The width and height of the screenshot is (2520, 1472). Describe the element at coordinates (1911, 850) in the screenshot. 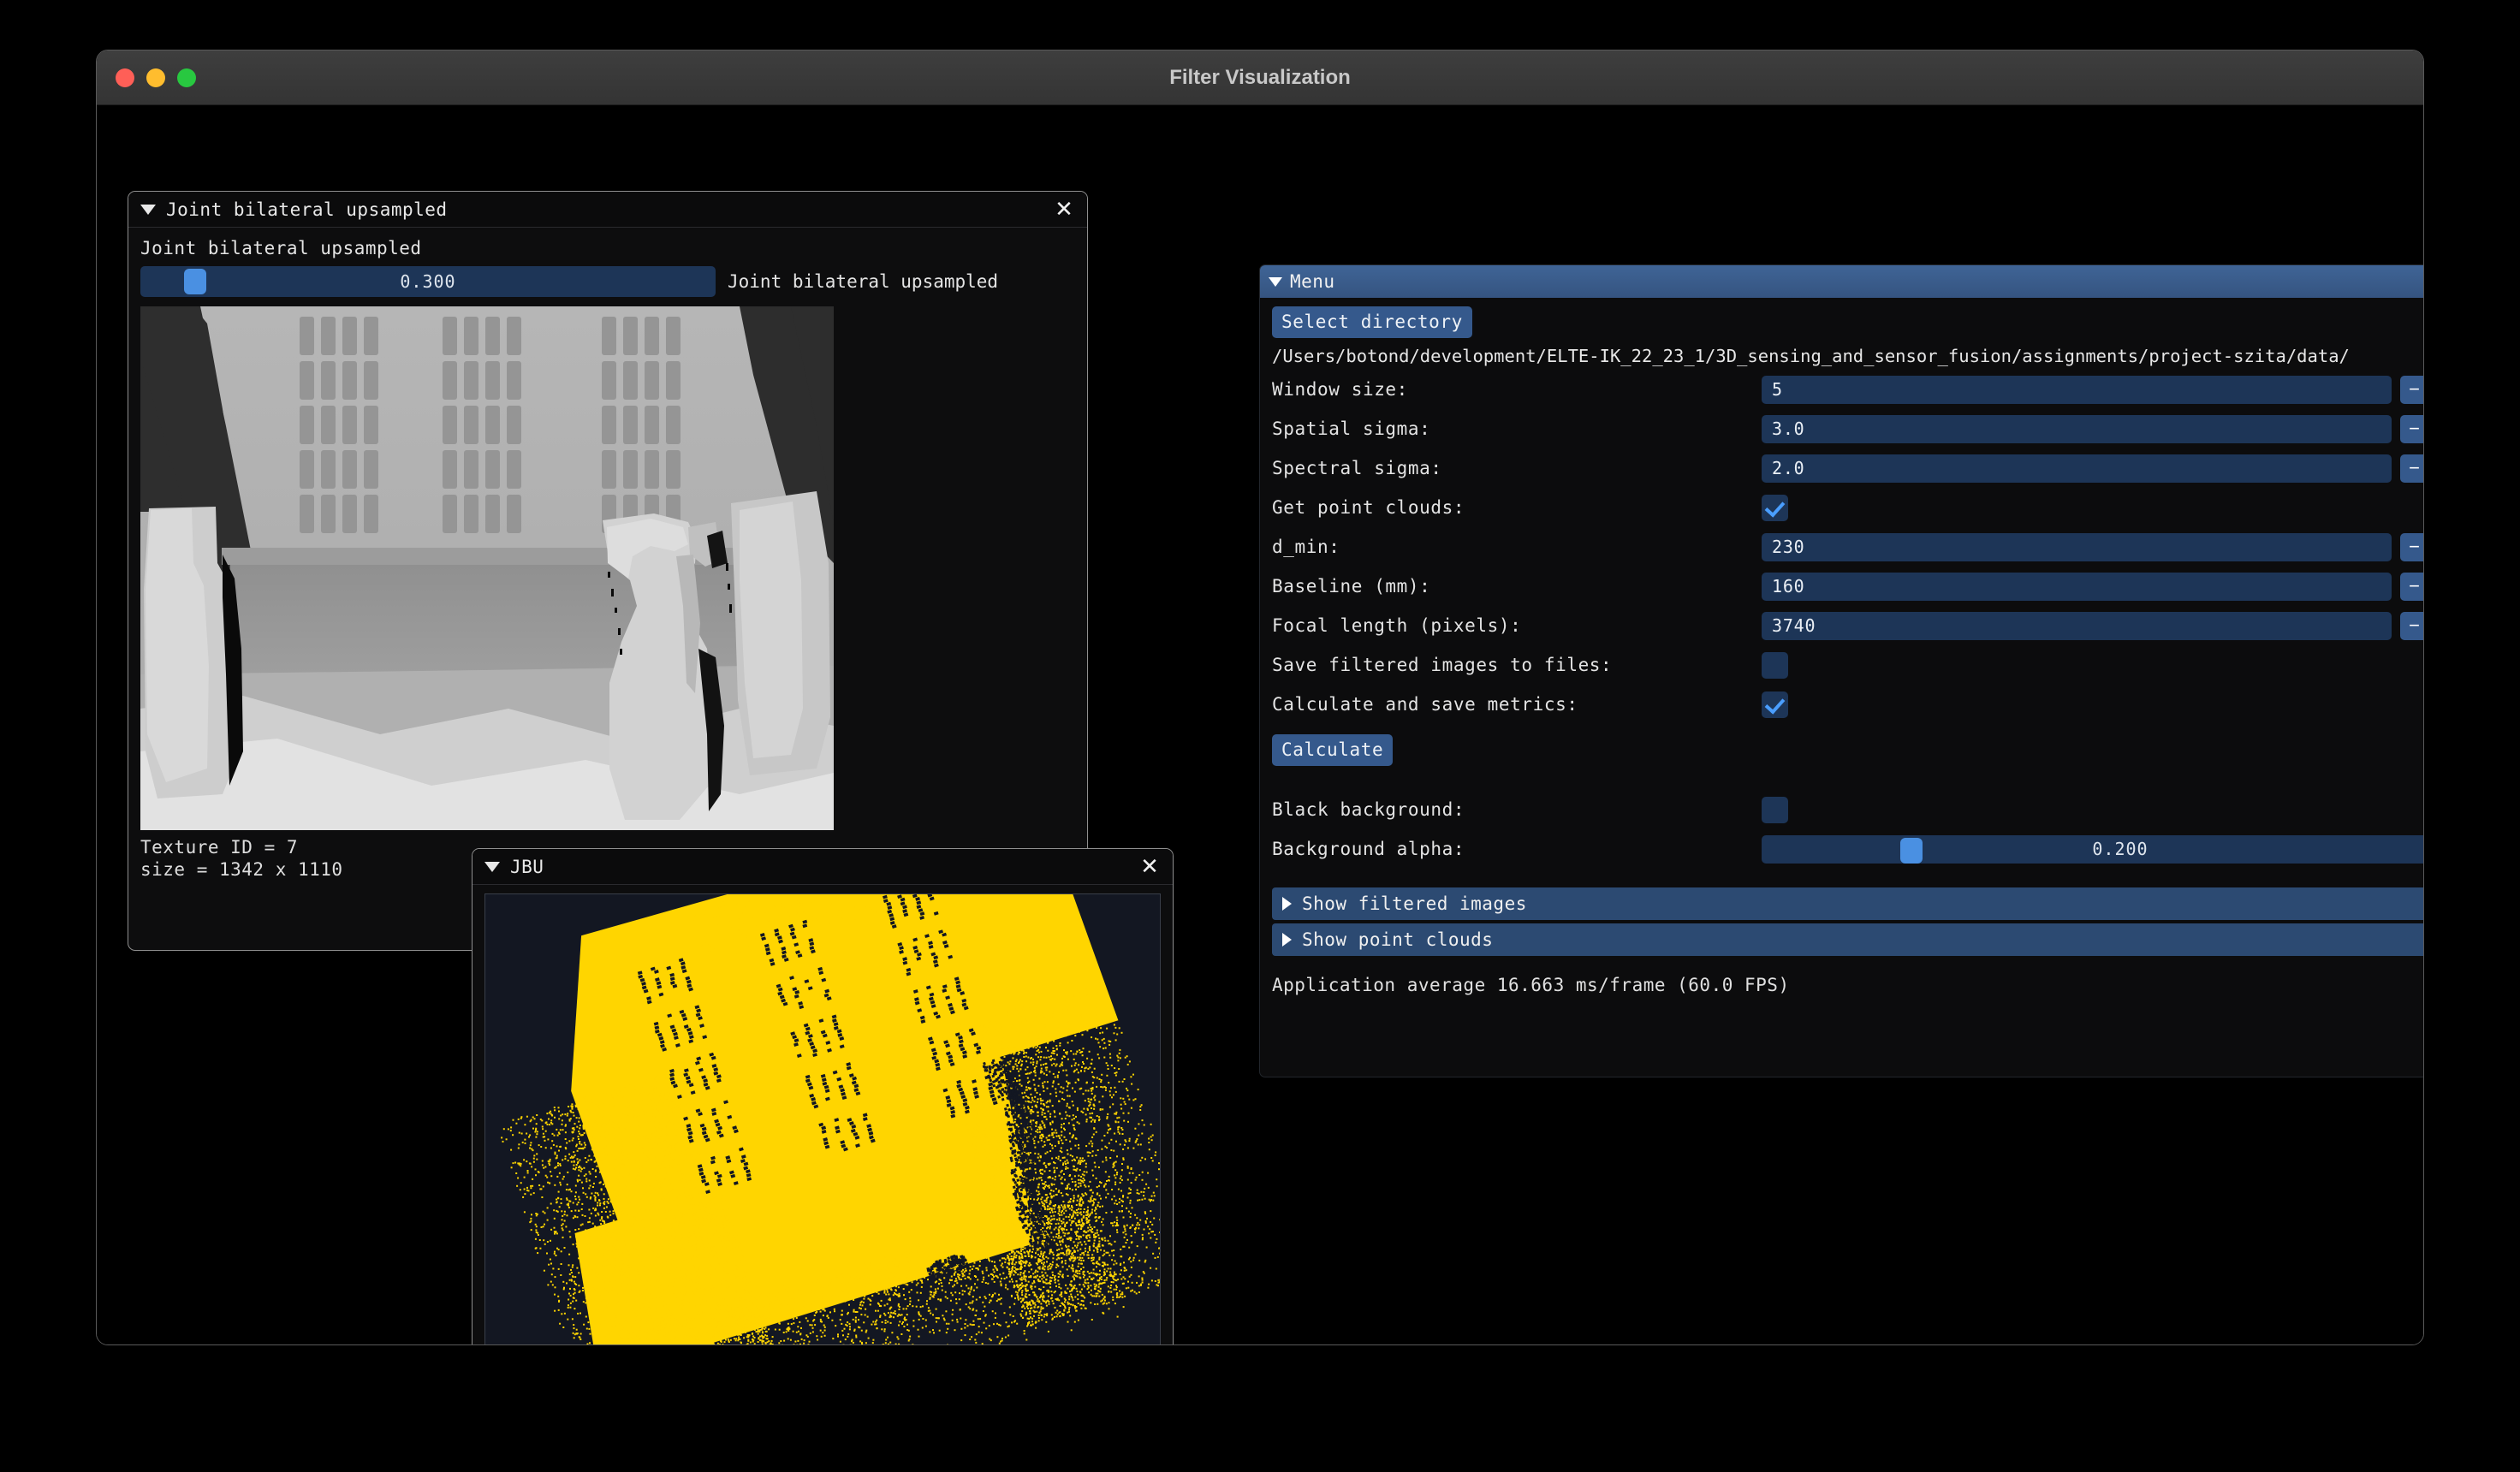

I see `background-alpha-slider-handle` at that location.